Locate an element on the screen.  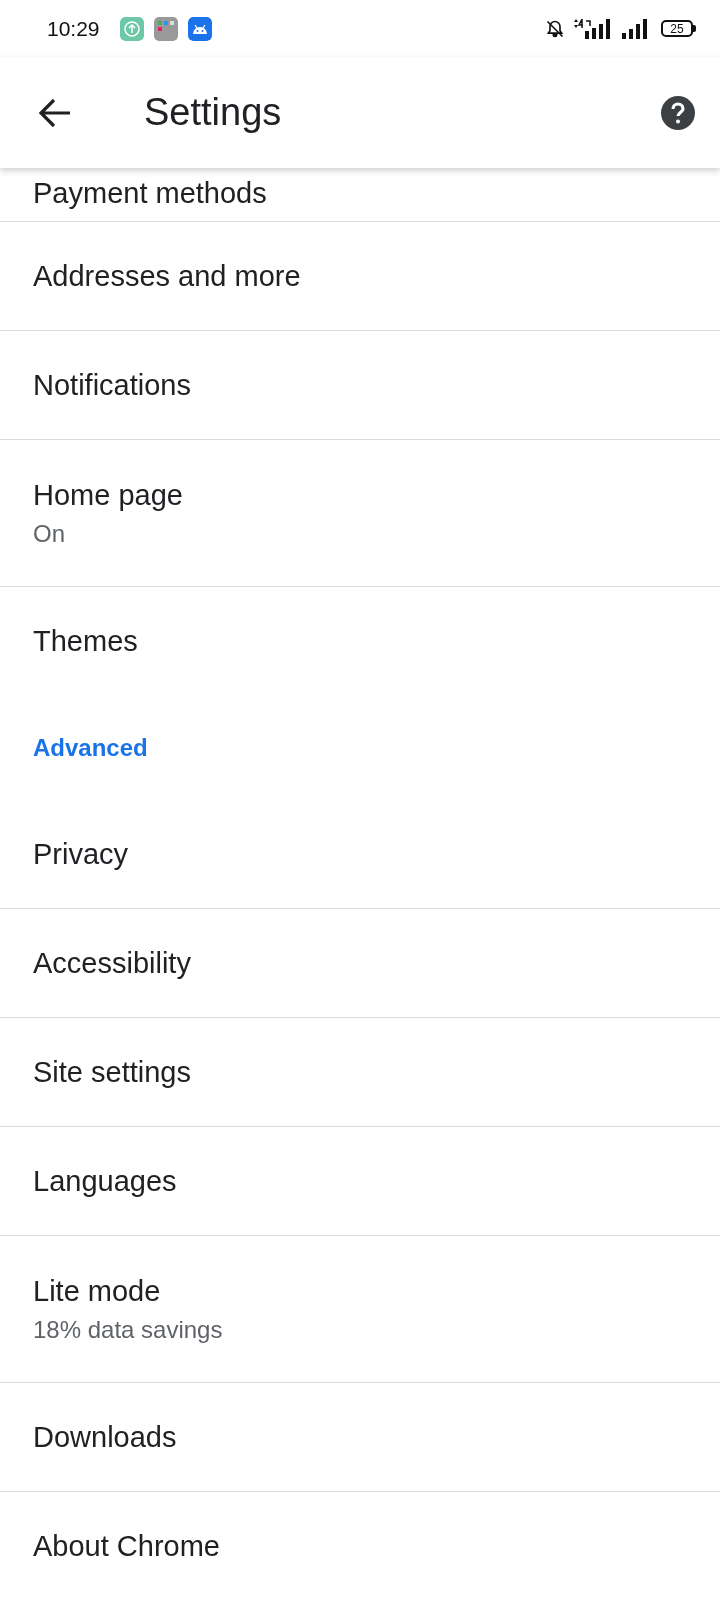
battery-icon: 25 is located at coordinates (677, 28).